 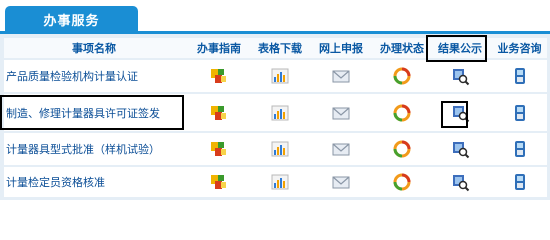 I want to click on item-name-link: 产品质量检验机构计量认证, so click(x=95, y=76).